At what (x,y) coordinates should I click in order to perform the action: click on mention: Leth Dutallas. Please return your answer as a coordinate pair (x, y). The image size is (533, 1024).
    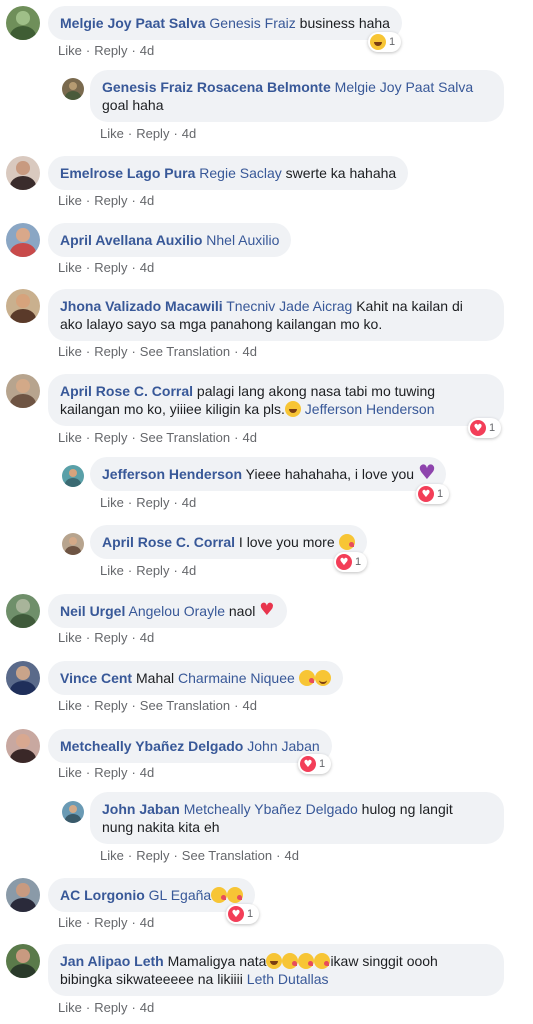
    Looking at the image, I should click on (288, 979).